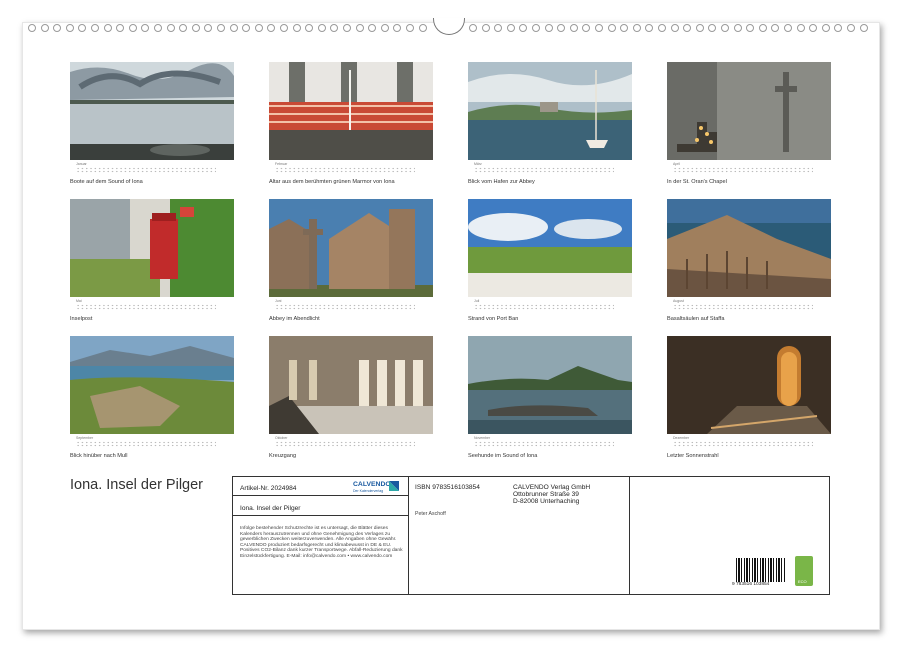  What do you see at coordinates (493, 319) in the screenshot?
I see `photo-caption: Strand von Port Ban` at bounding box center [493, 319].